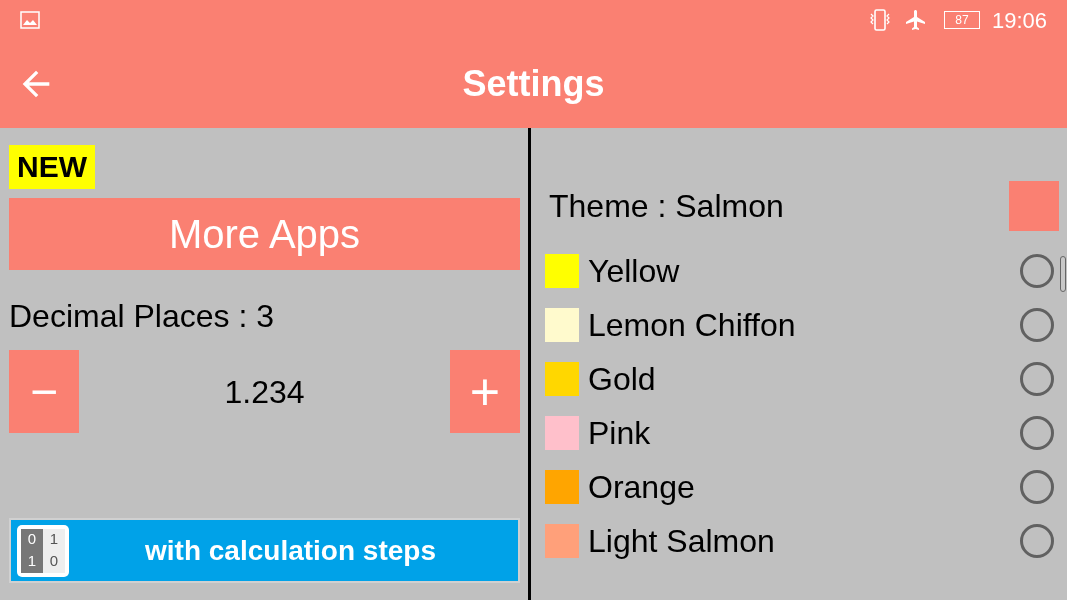 The width and height of the screenshot is (1067, 600). Describe the element at coordinates (620, 433) in the screenshot. I see `color-option-label: Pink` at that location.